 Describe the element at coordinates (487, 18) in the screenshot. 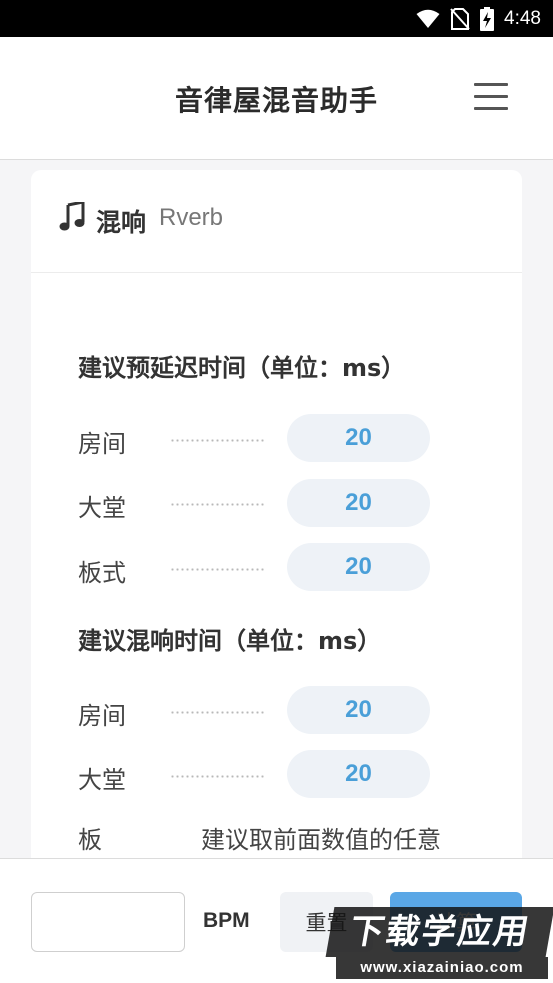

I see `battery-charging-icon` at that location.